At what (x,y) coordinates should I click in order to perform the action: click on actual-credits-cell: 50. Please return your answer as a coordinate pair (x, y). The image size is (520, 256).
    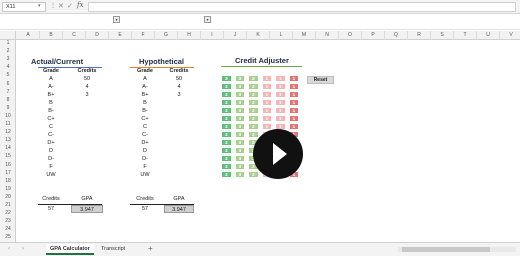
    Looking at the image, I should click on (87, 79).